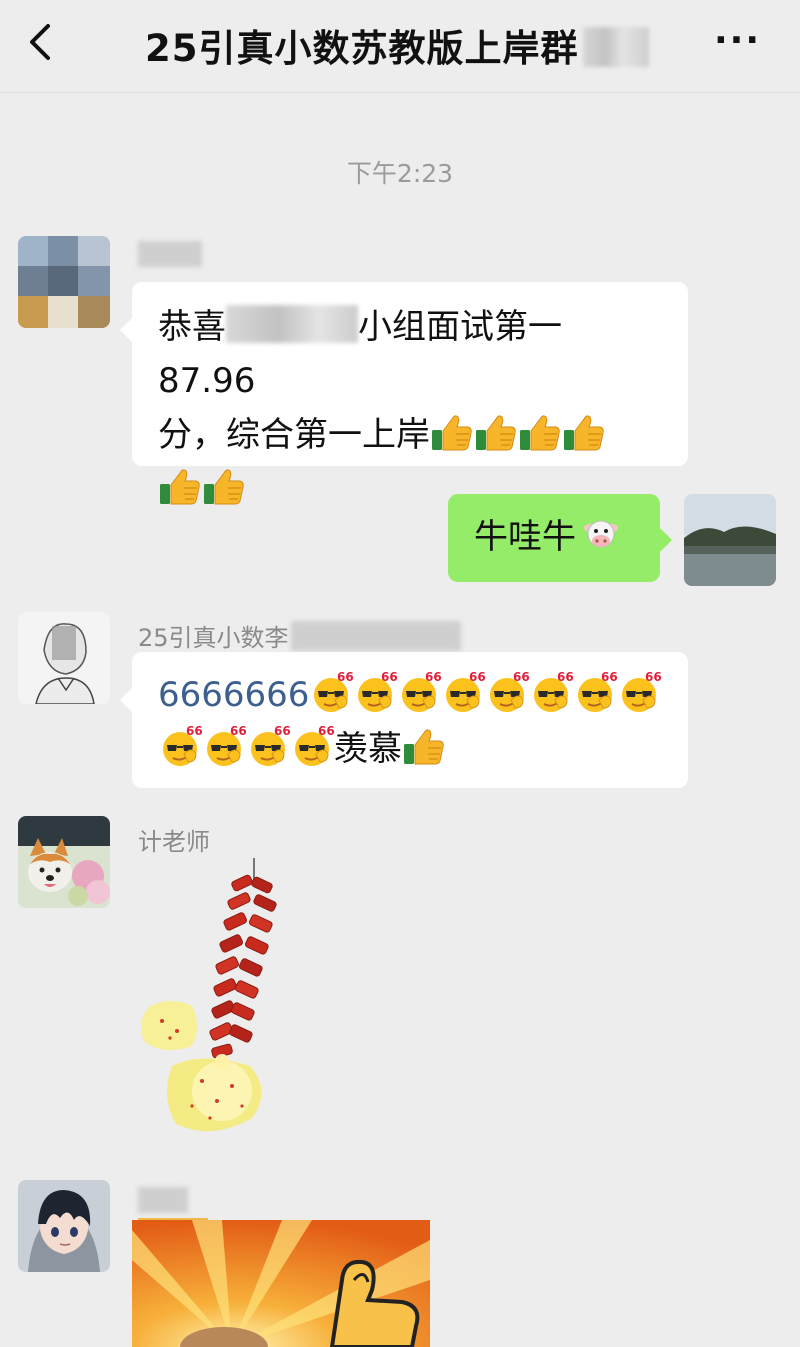  I want to click on cow-face-icon, so click(601, 534).